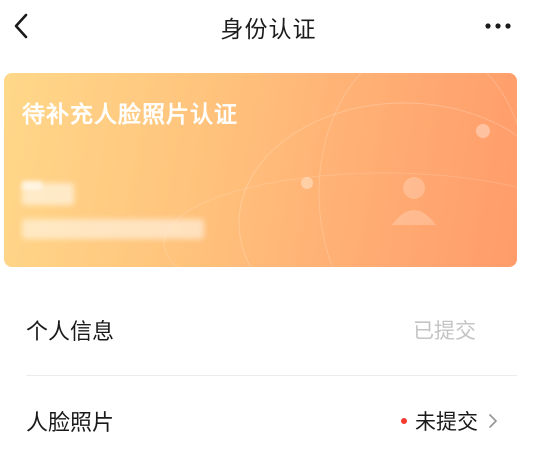 Image resolution: width=537 pixels, height=451 pixels. I want to click on chevron-right-icon, so click(493, 421).